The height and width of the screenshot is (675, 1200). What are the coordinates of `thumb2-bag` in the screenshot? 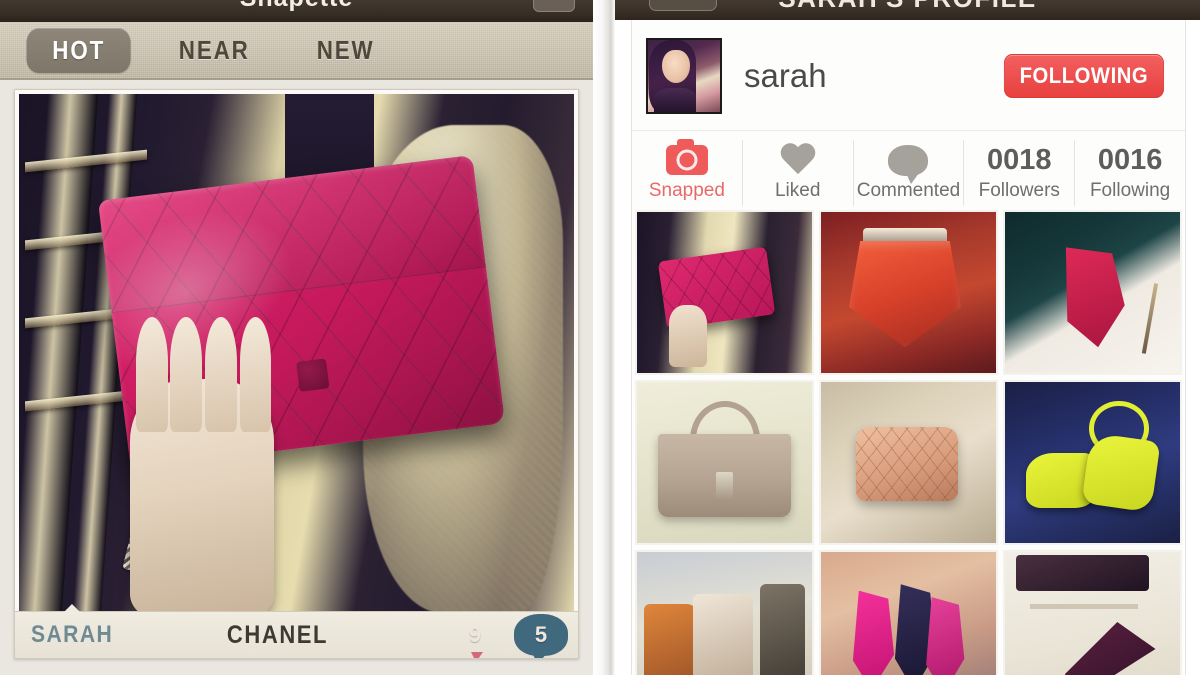 It's located at (905, 294).